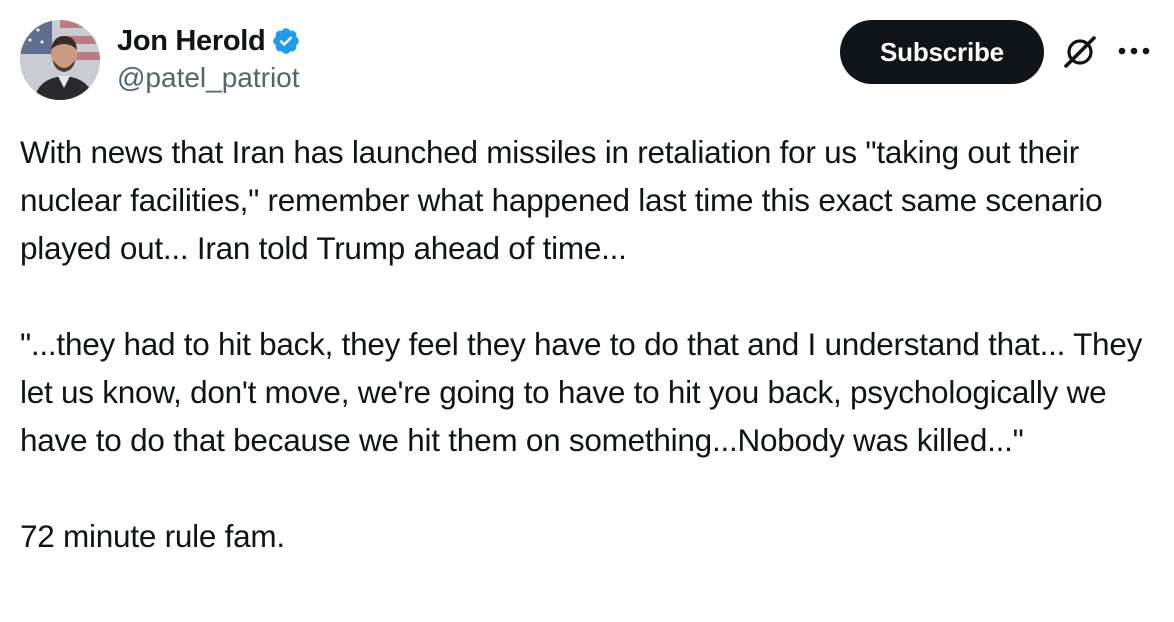 Image resolution: width=1174 pixels, height=622 pixels. I want to click on avatar-photo, so click(60, 60).